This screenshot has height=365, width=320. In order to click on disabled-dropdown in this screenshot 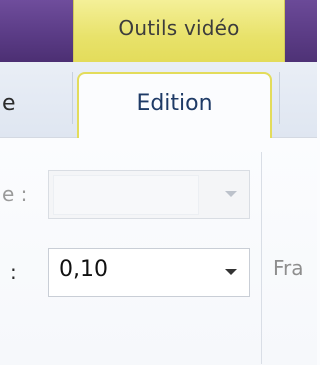, I will do `click(149, 194)`.